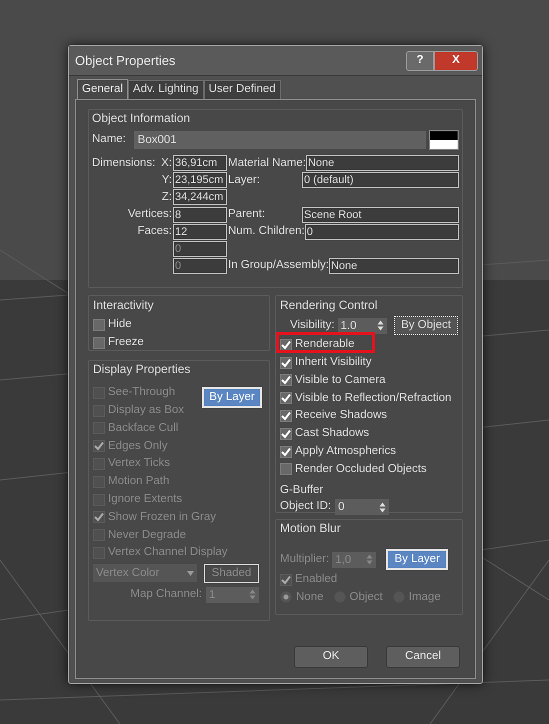 The image size is (549, 724). Describe the element at coordinates (366, 597) in the screenshot. I see `radio-label: Object` at that location.